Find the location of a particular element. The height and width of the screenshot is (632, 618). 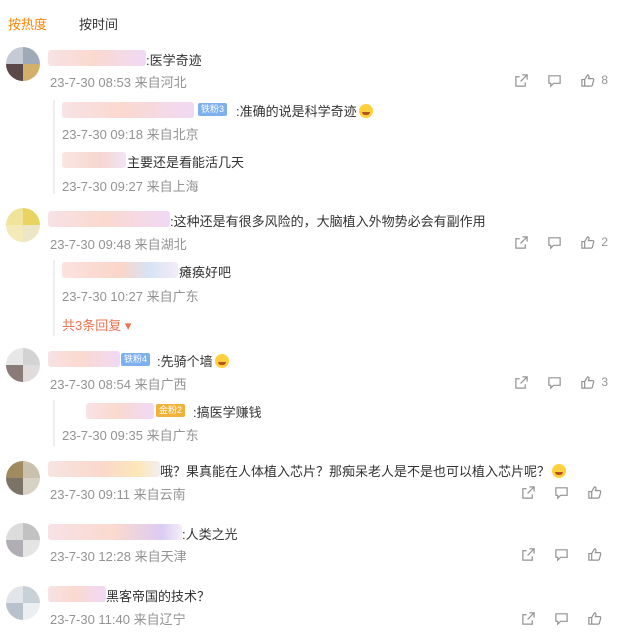

like-button: 3 is located at coordinates (594, 382).